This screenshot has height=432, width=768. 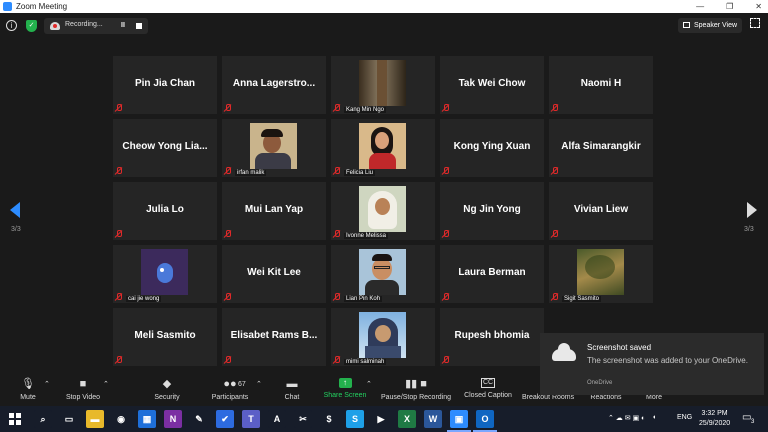 What do you see at coordinates (259, 384) in the screenshot?
I see `participants-caret-icon: ⌃` at bounding box center [259, 384].